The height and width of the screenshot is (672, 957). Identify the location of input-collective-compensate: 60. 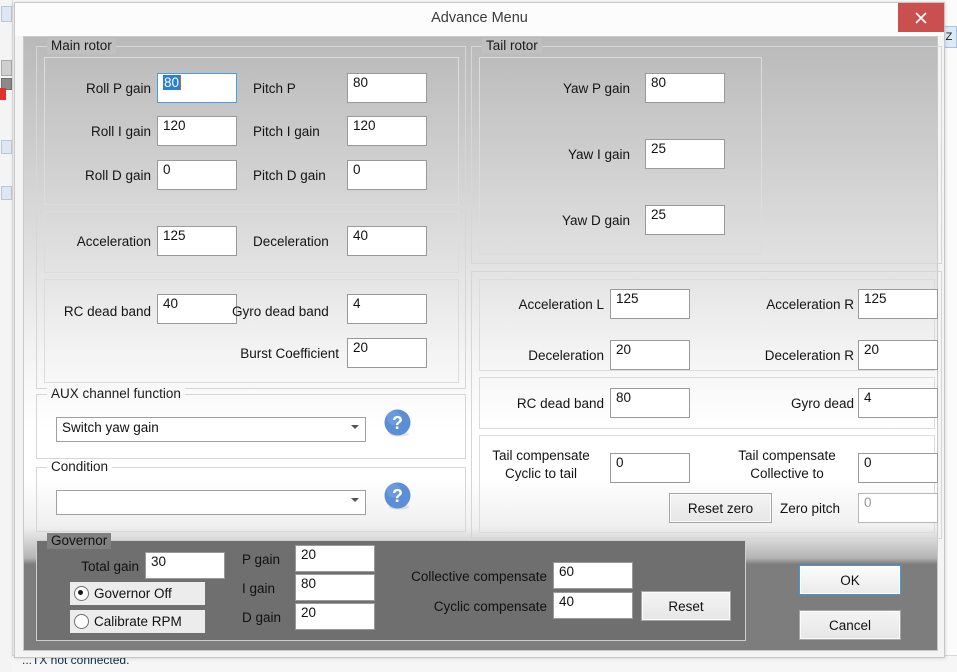
(593, 575).